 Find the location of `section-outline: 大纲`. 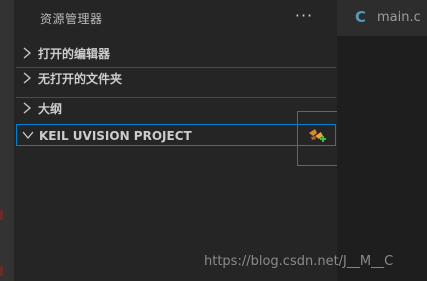

section-outline: 大纲 is located at coordinates (176, 108).